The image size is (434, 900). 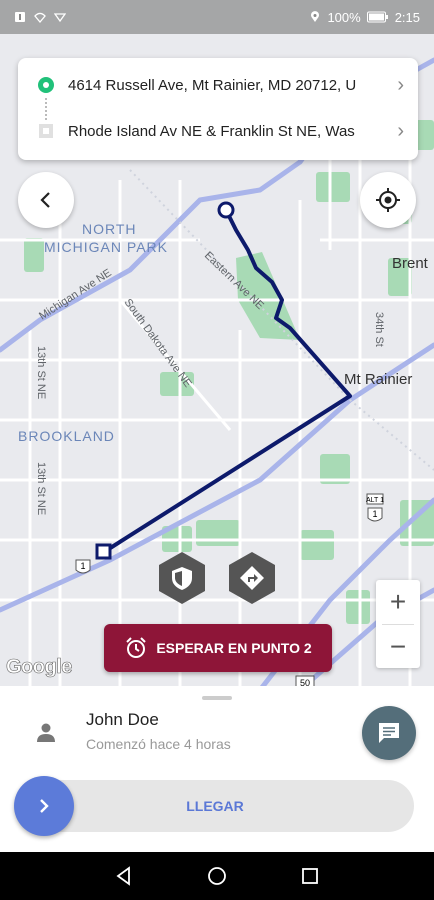 What do you see at coordinates (407, 17) in the screenshot?
I see `clock: 2:15` at bounding box center [407, 17].